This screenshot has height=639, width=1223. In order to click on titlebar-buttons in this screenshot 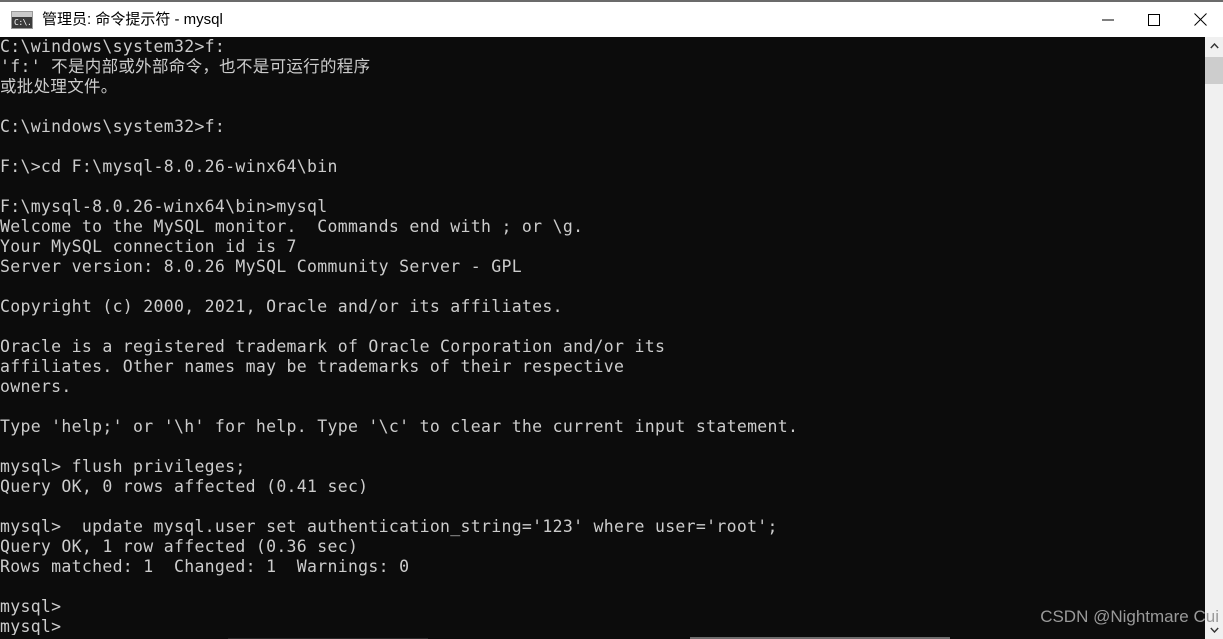, I will do `click(1154, 19)`.